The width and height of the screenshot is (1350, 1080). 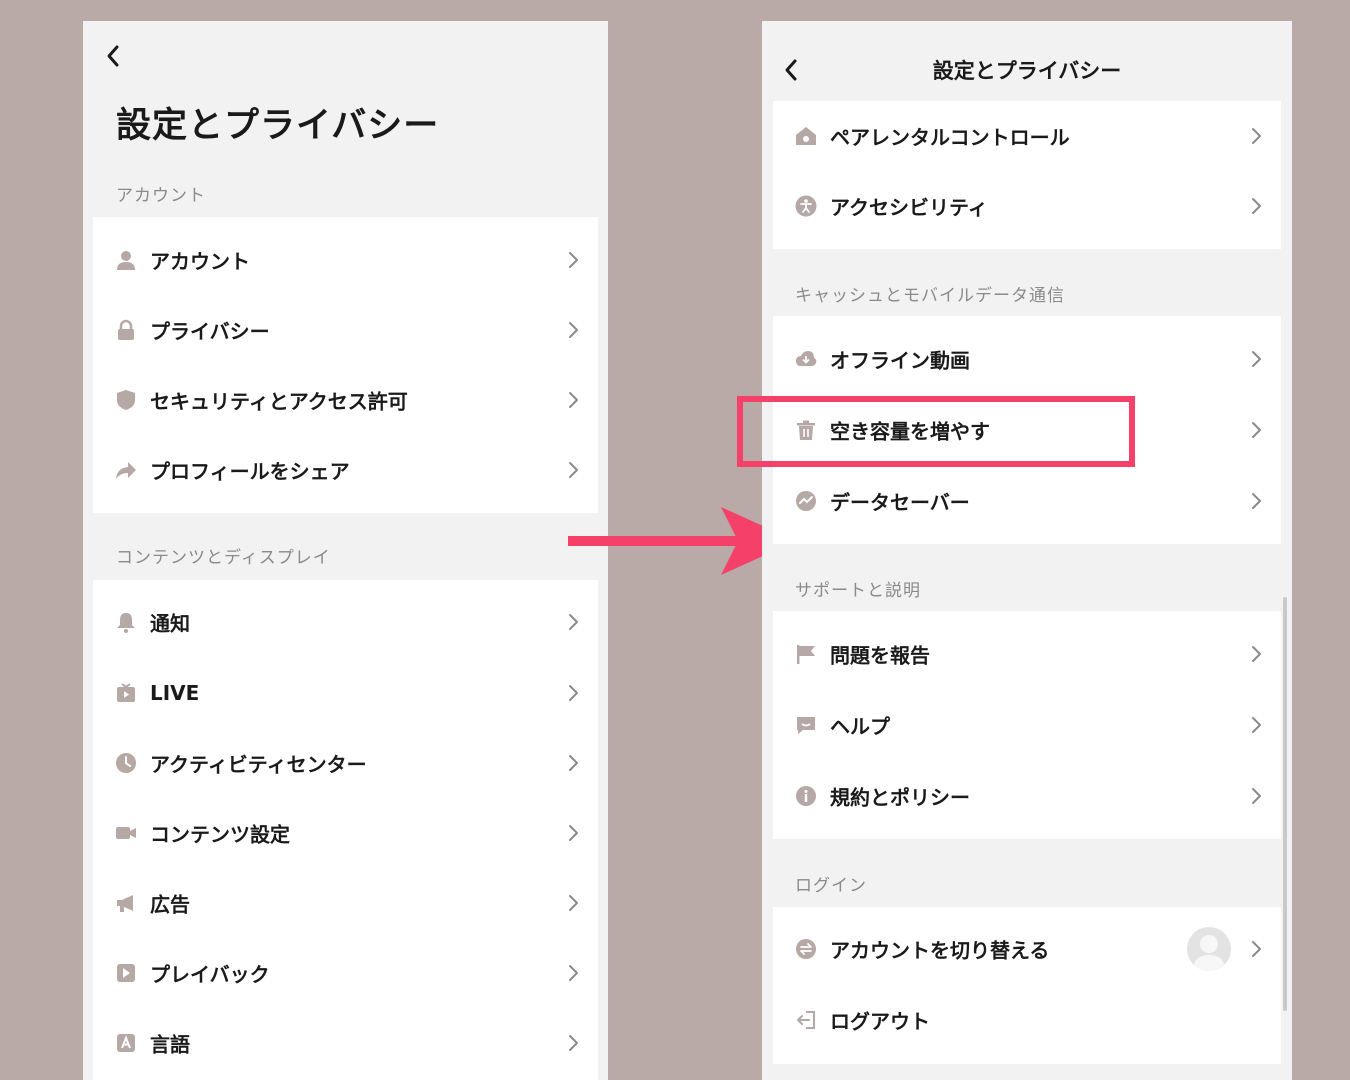 I want to click on person-icon, so click(x=126, y=260).